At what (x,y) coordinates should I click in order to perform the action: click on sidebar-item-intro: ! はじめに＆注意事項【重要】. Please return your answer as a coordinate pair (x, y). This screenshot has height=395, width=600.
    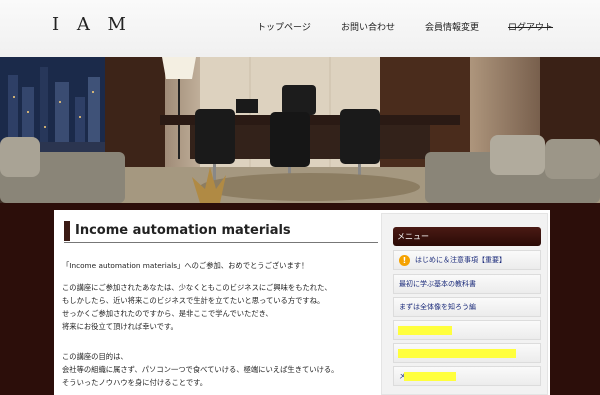
    Looking at the image, I should click on (467, 260).